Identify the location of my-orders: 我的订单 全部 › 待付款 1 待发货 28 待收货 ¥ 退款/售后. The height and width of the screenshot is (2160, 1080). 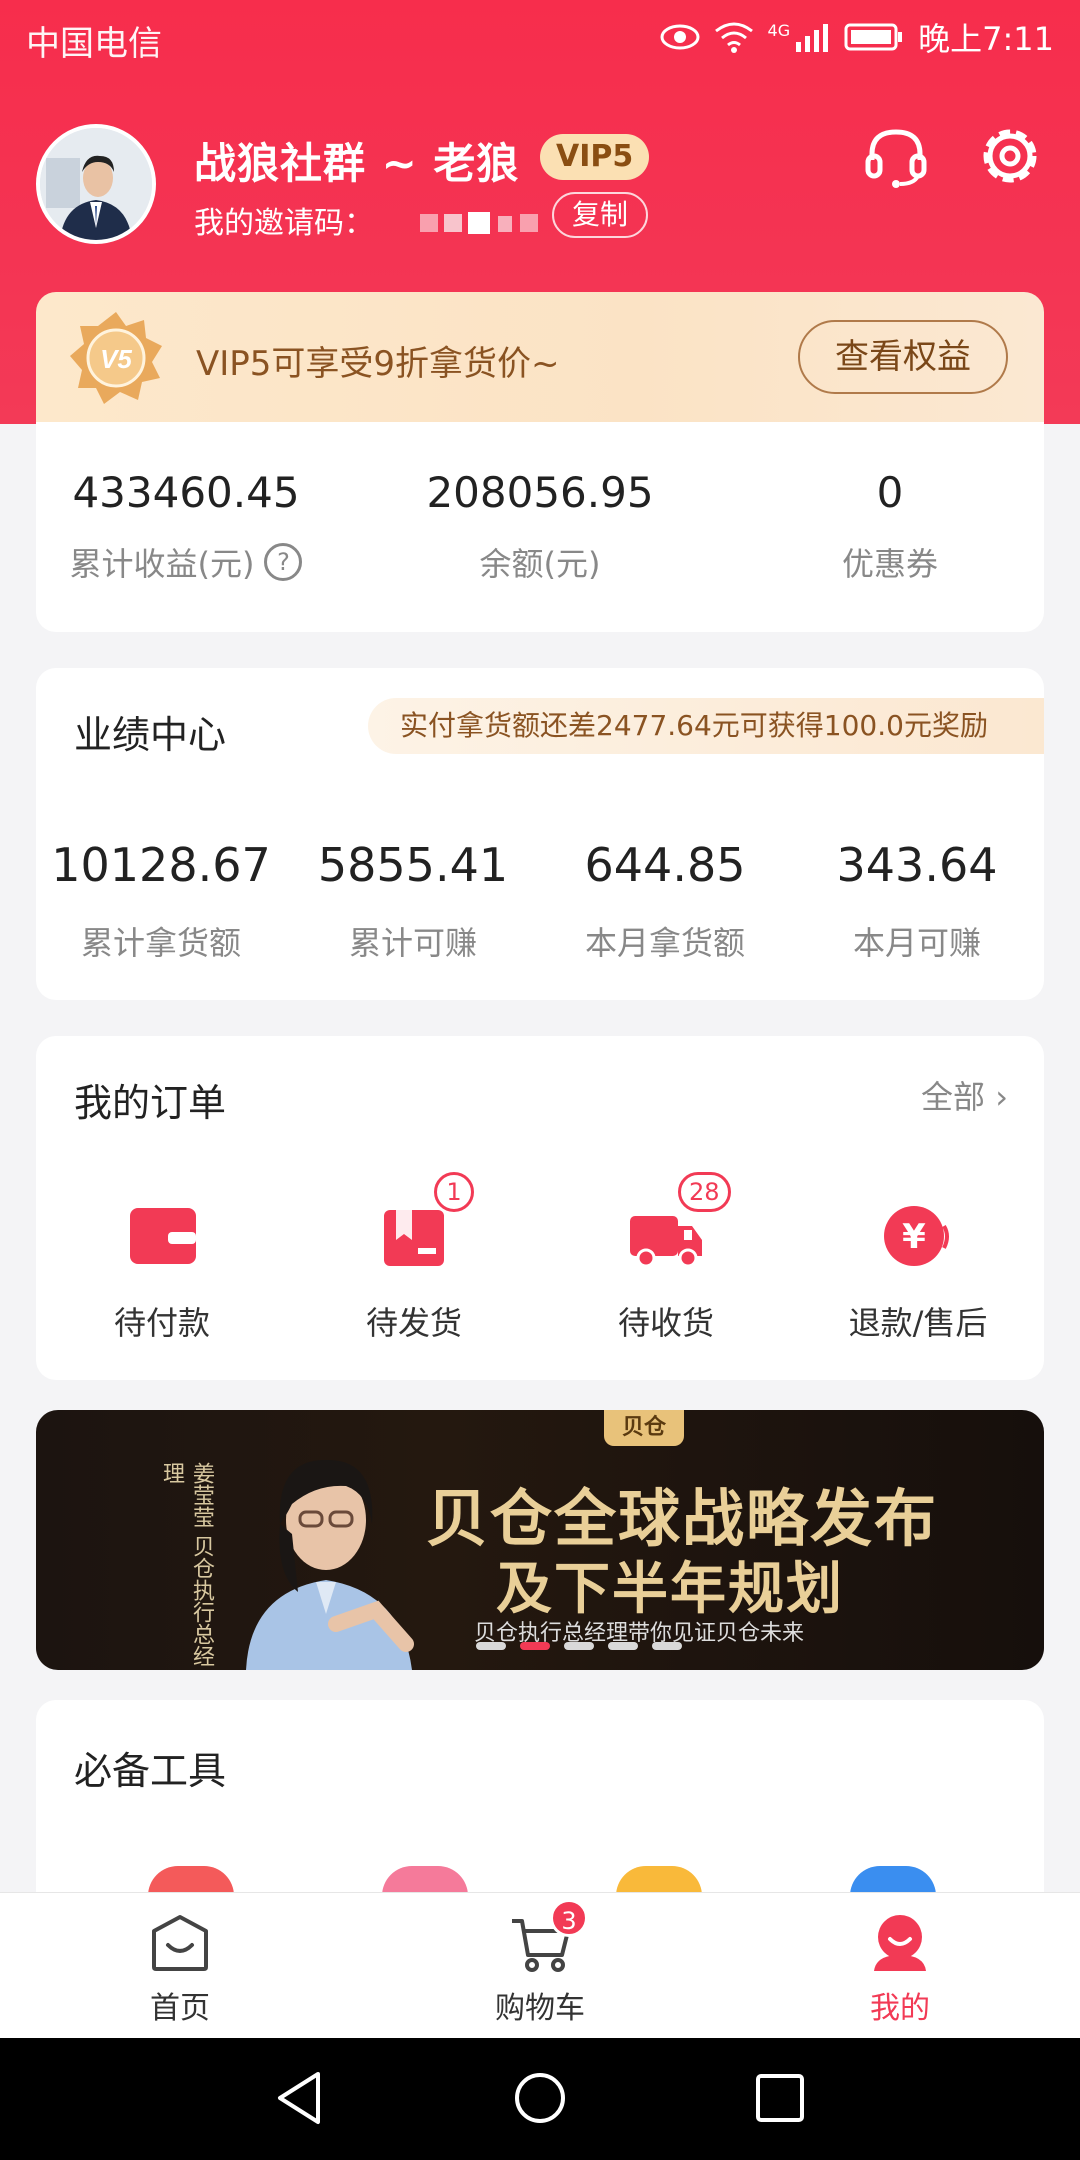
(540, 1208).